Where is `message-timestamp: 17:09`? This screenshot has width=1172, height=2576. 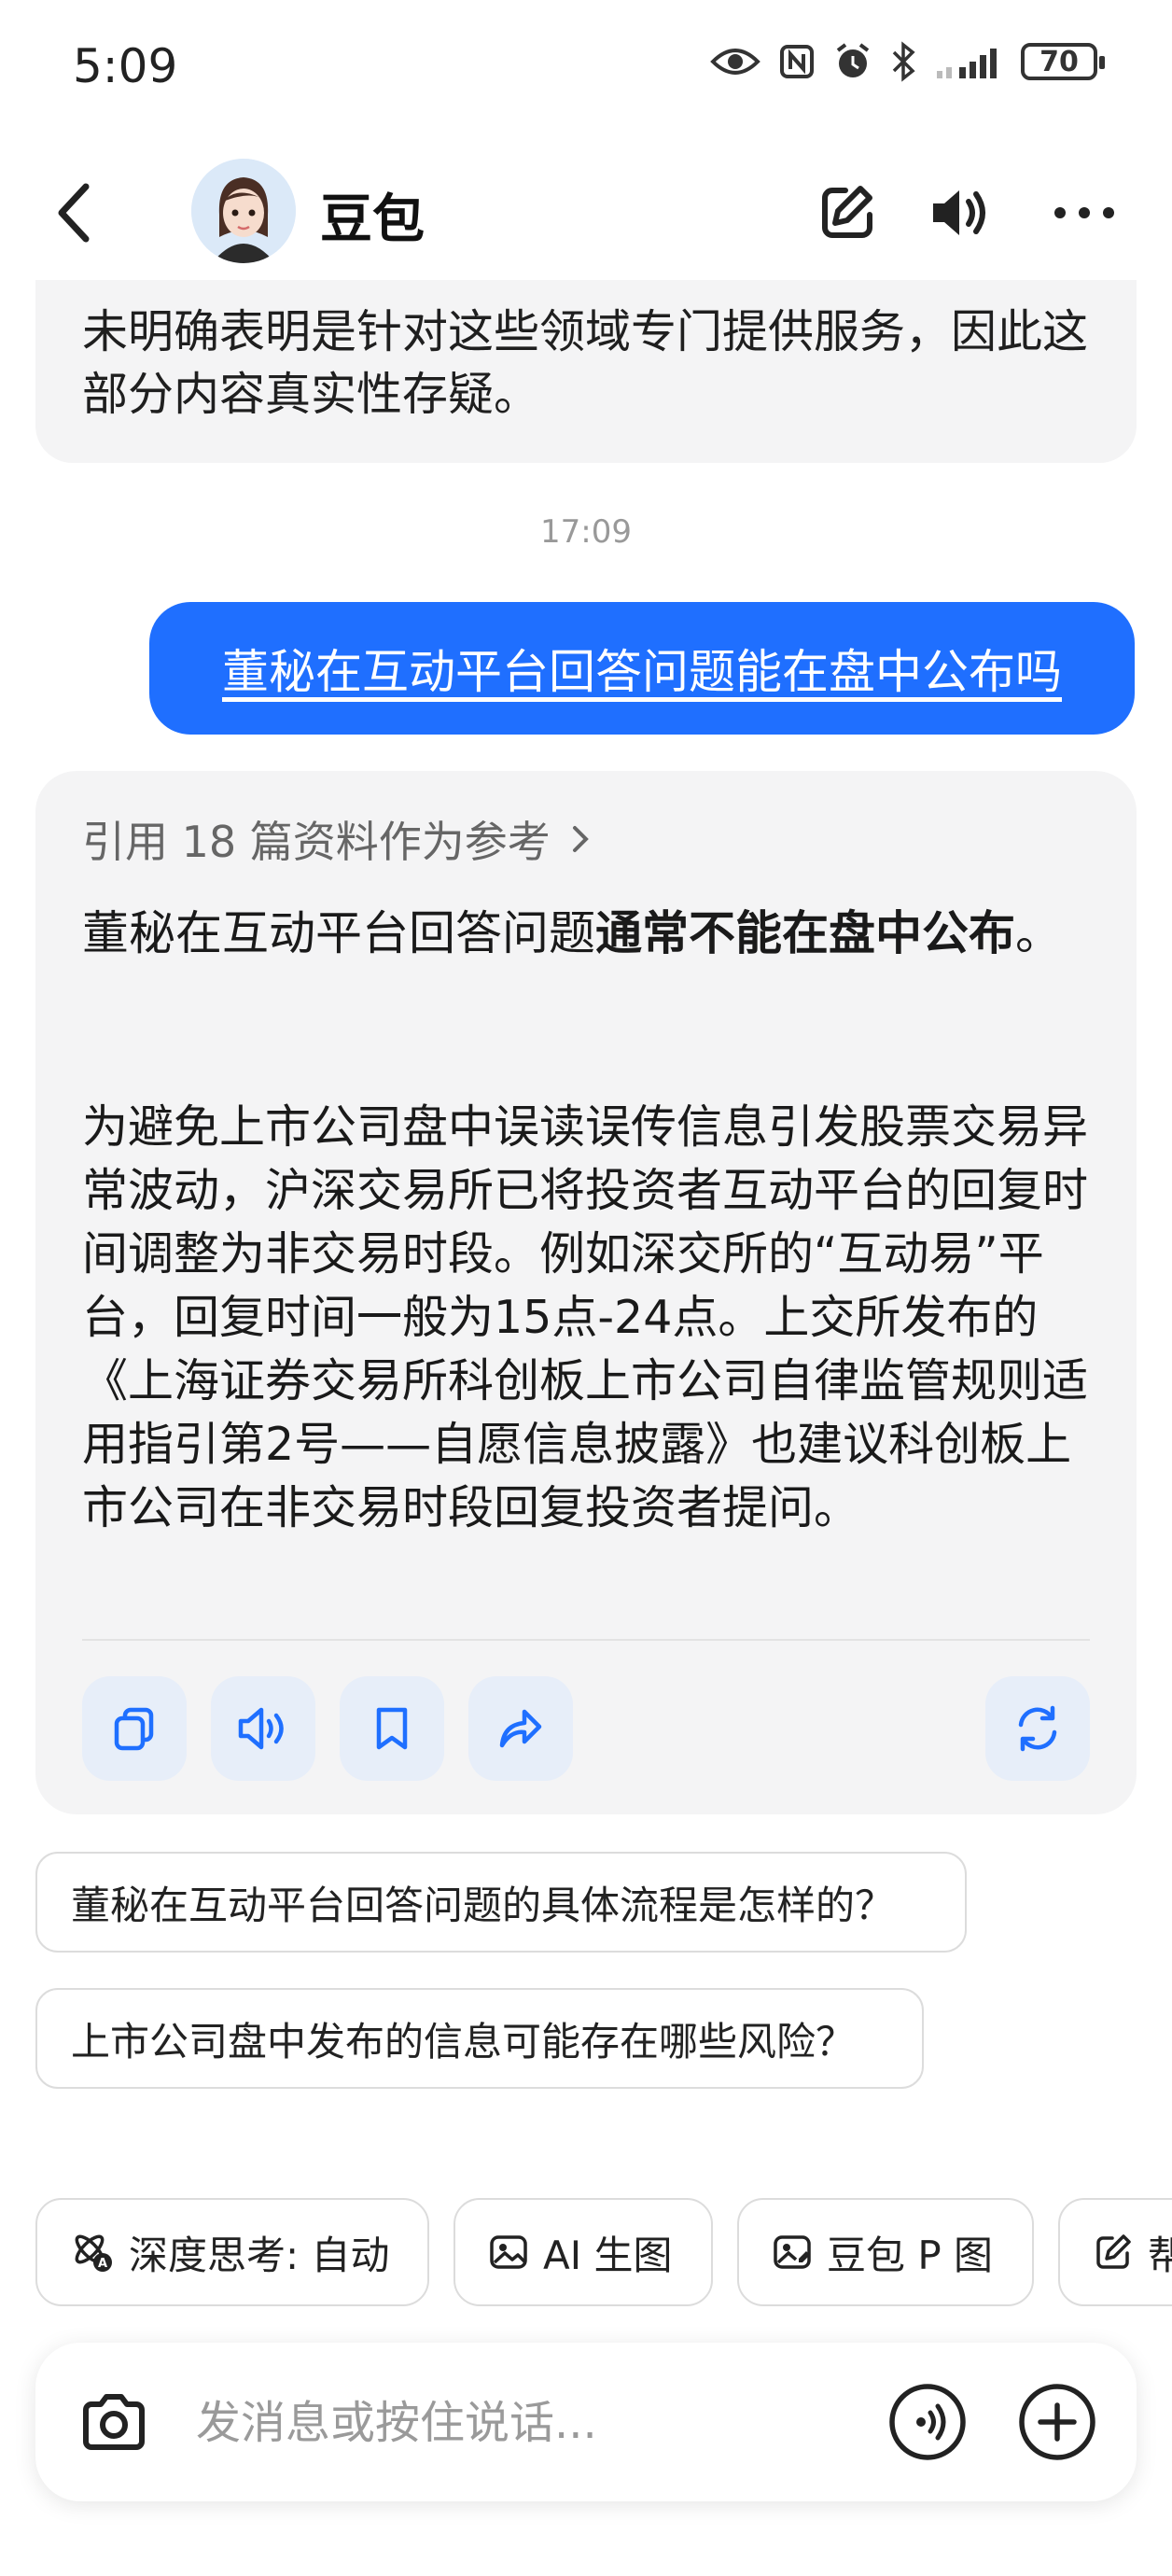
message-timestamp: 17:09 is located at coordinates (586, 532).